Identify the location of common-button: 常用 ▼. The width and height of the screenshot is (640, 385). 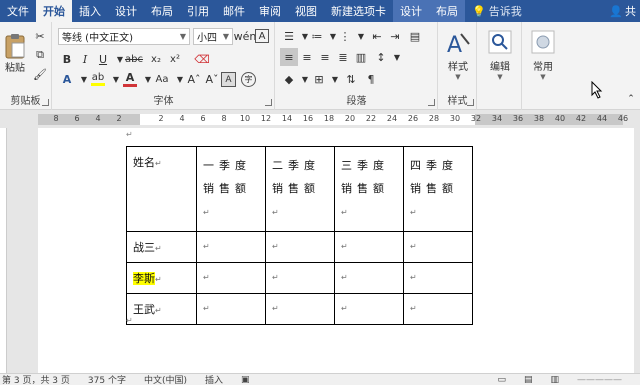
(543, 55).